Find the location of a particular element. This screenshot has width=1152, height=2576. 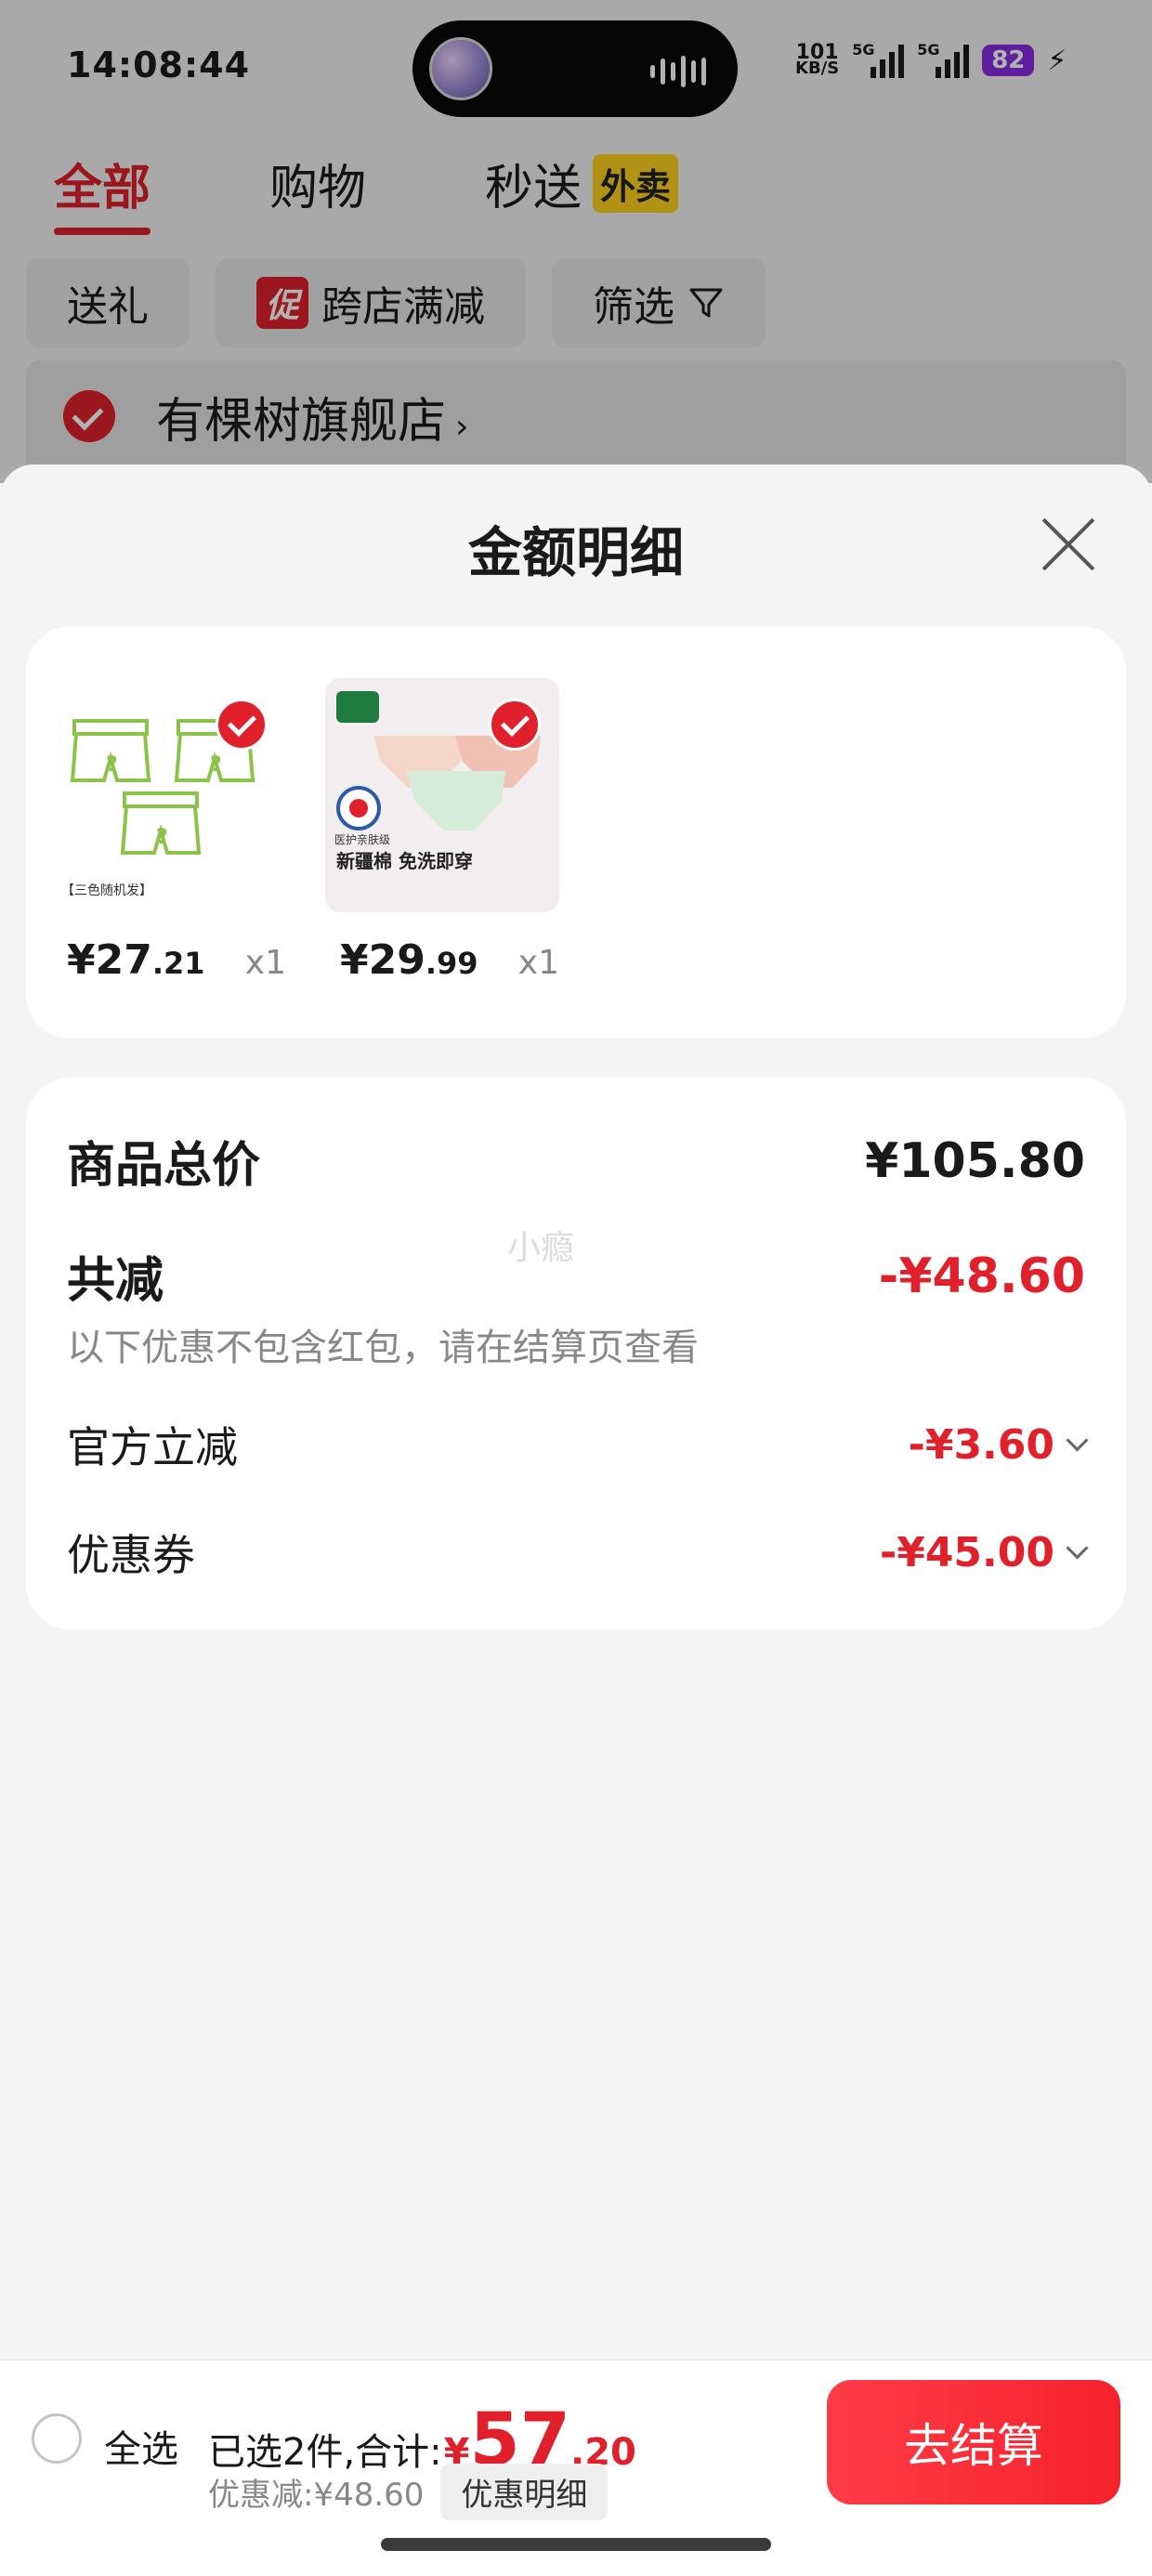

product-item: ??? 【三色随机发】 ¥27.21 x1 is located at coordinates (169, 831).